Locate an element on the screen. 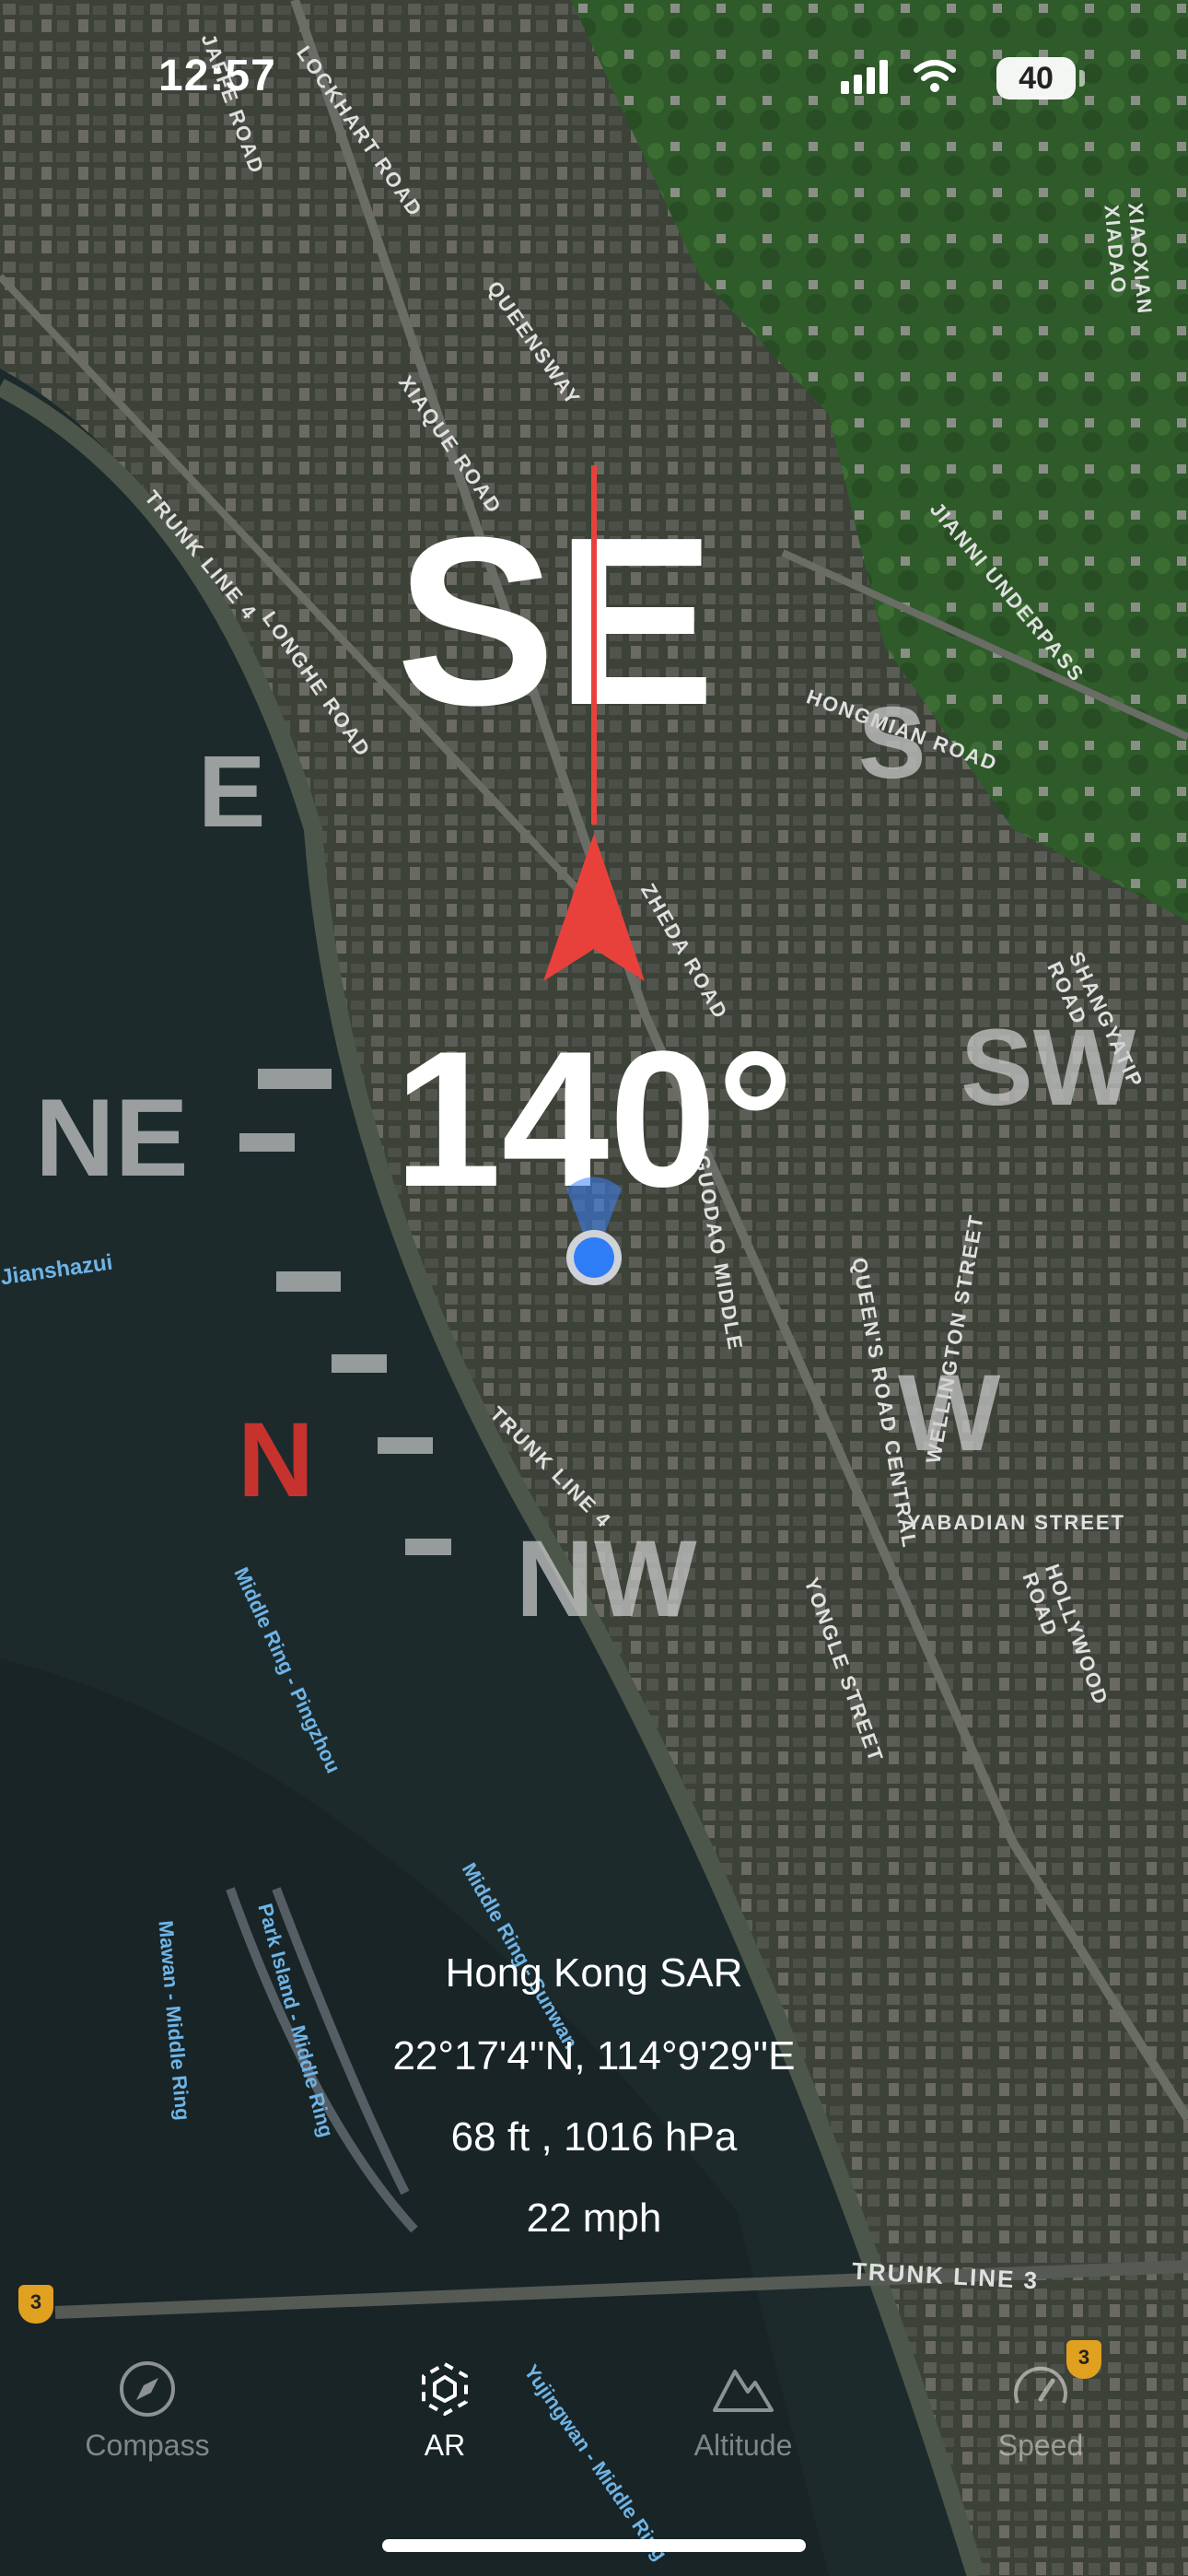 This screenshot has height=2576, width=1188. tab-label: AR is located at coordinates (445, 2445).